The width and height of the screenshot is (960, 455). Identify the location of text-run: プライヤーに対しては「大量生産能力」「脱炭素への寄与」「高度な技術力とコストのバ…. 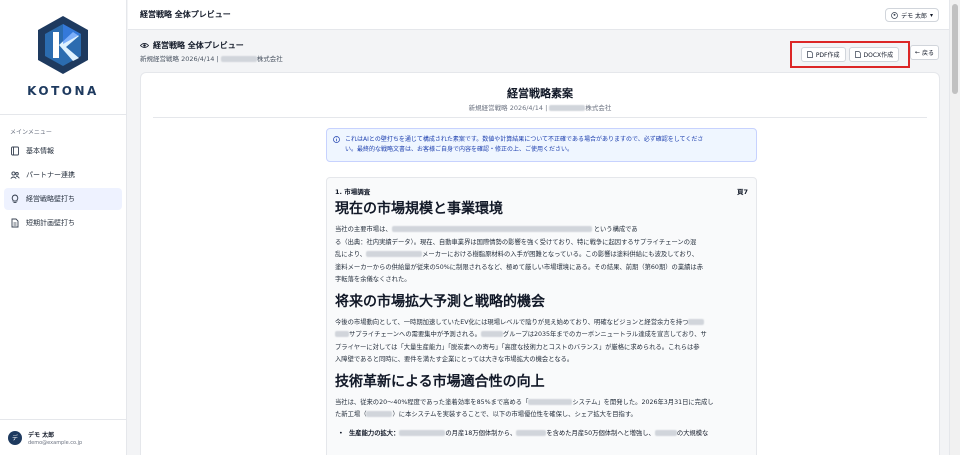
(517, 347).